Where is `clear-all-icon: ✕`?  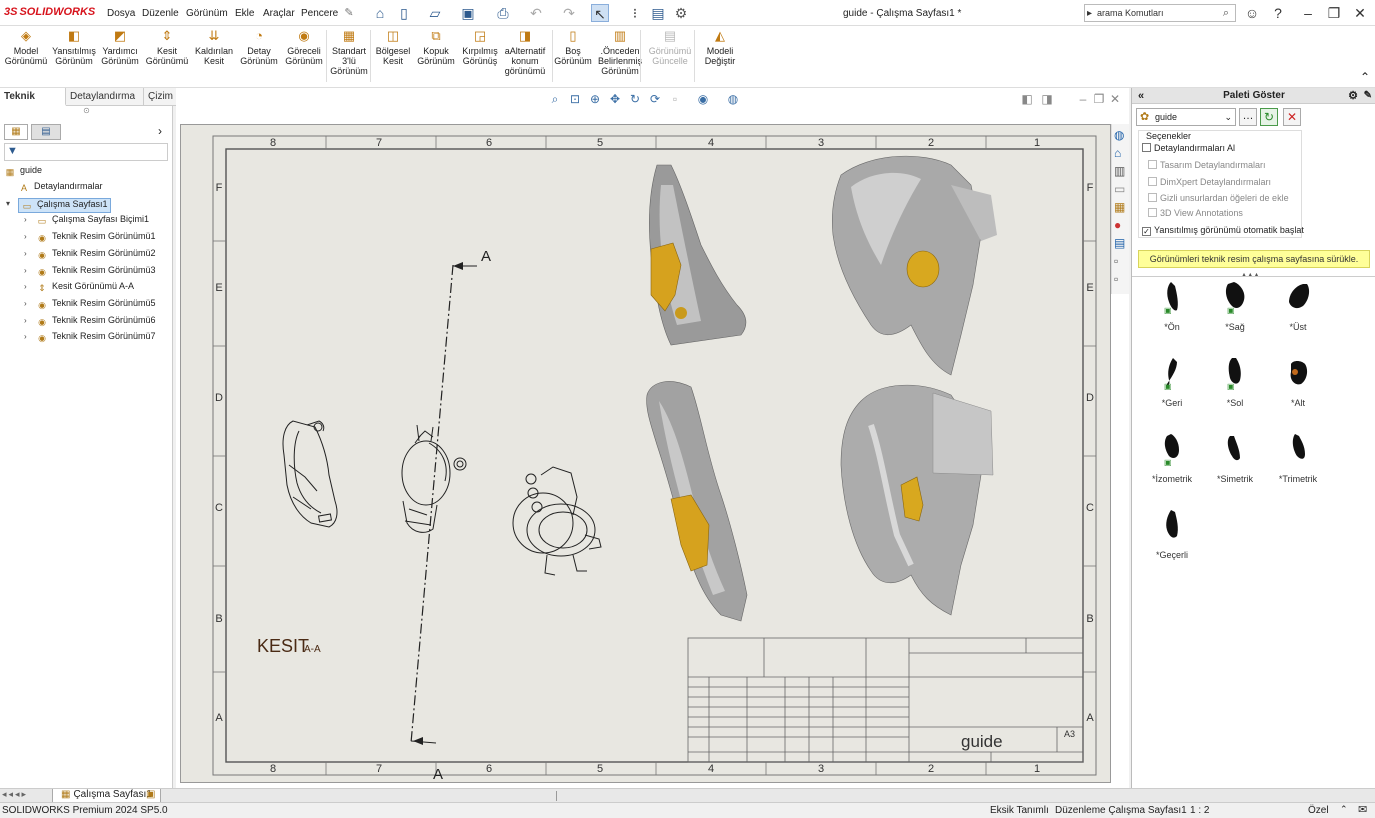
clear-all-icon: ✕ is located at coordinates (1292, 117).